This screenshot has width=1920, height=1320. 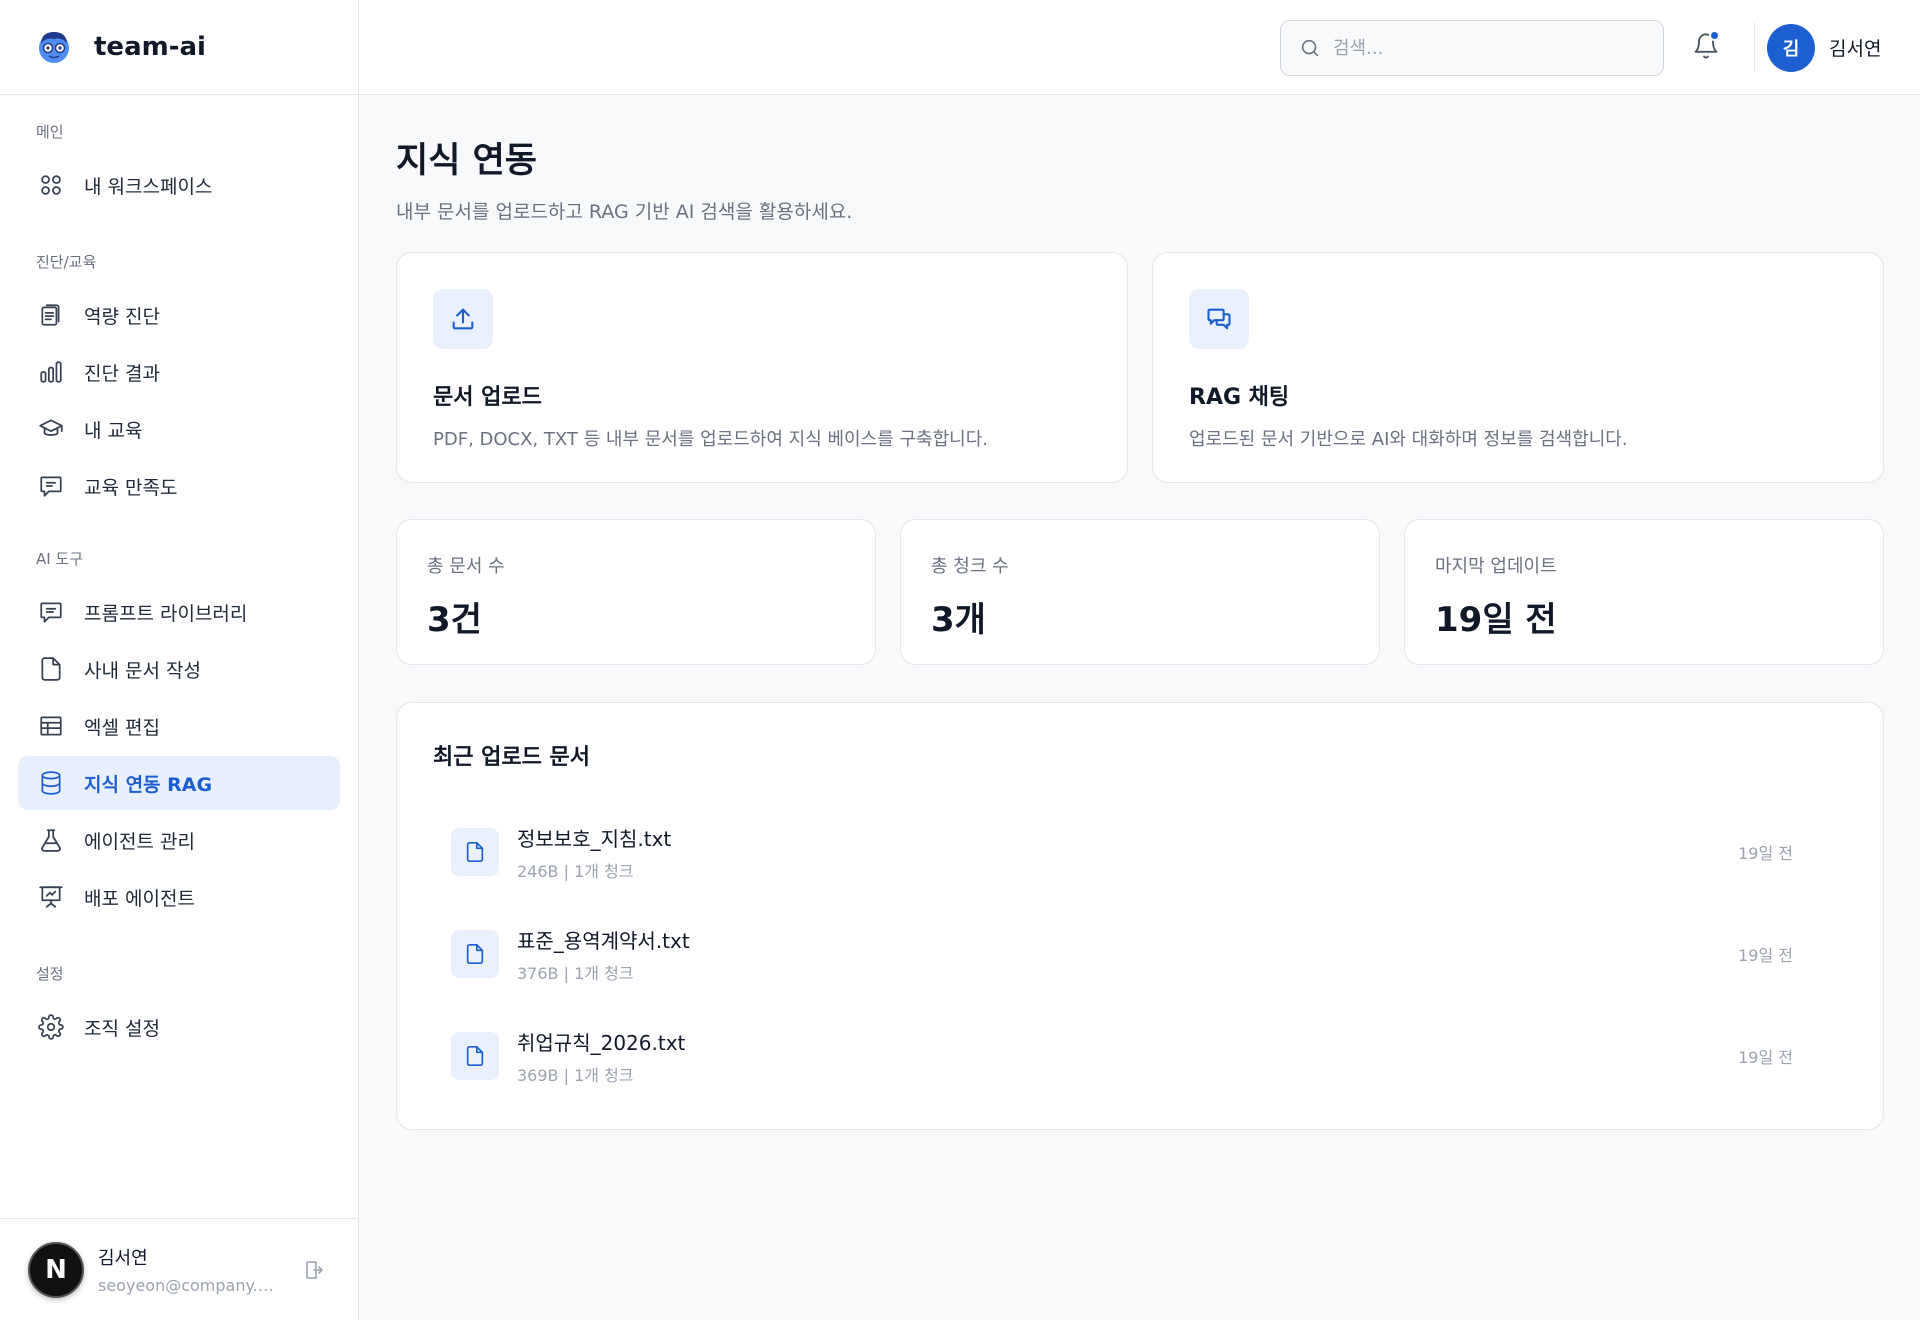 I want to click on document-text: 표준_용역계약서.txt 376B | 1개 청크, so click(x=1127, y=954).